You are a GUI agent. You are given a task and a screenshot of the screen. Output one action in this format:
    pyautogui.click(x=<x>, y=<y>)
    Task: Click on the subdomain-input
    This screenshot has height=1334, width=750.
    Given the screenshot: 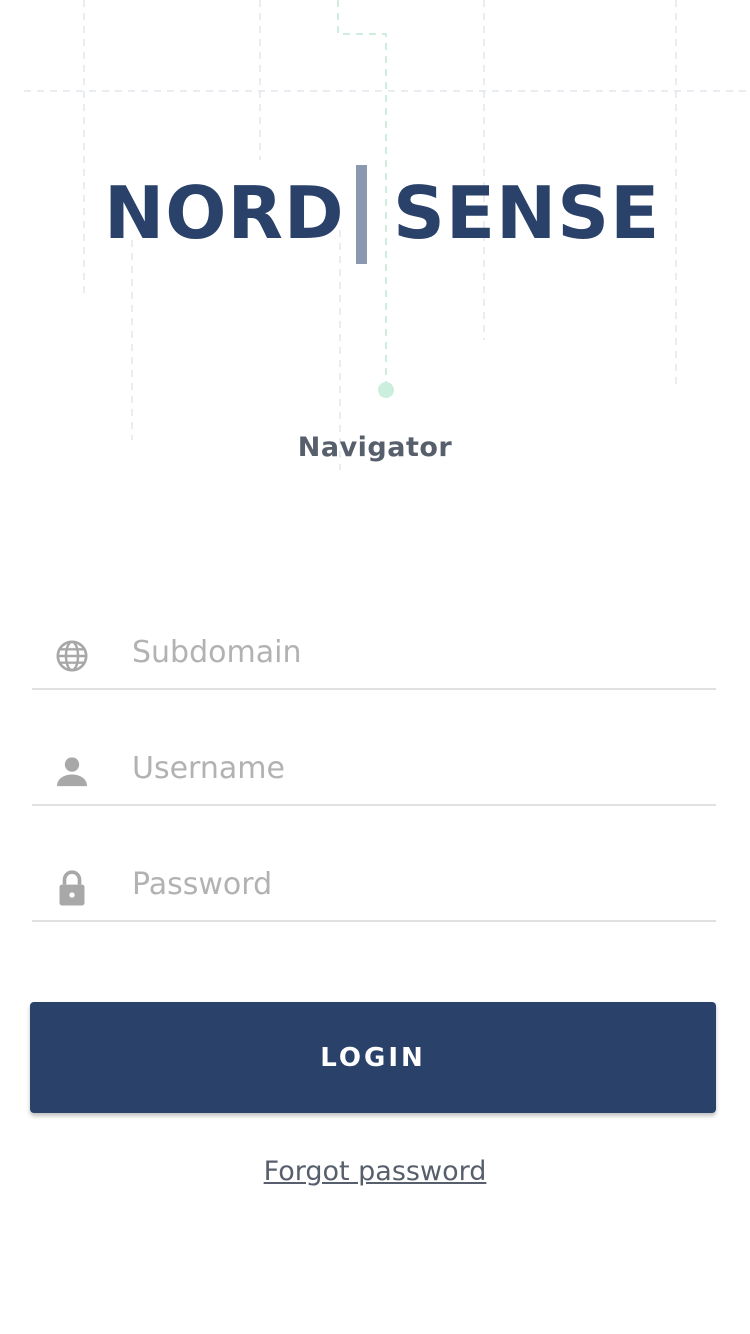 What is the action you would take?
    pyautogui.click(x=417, y=652)
    